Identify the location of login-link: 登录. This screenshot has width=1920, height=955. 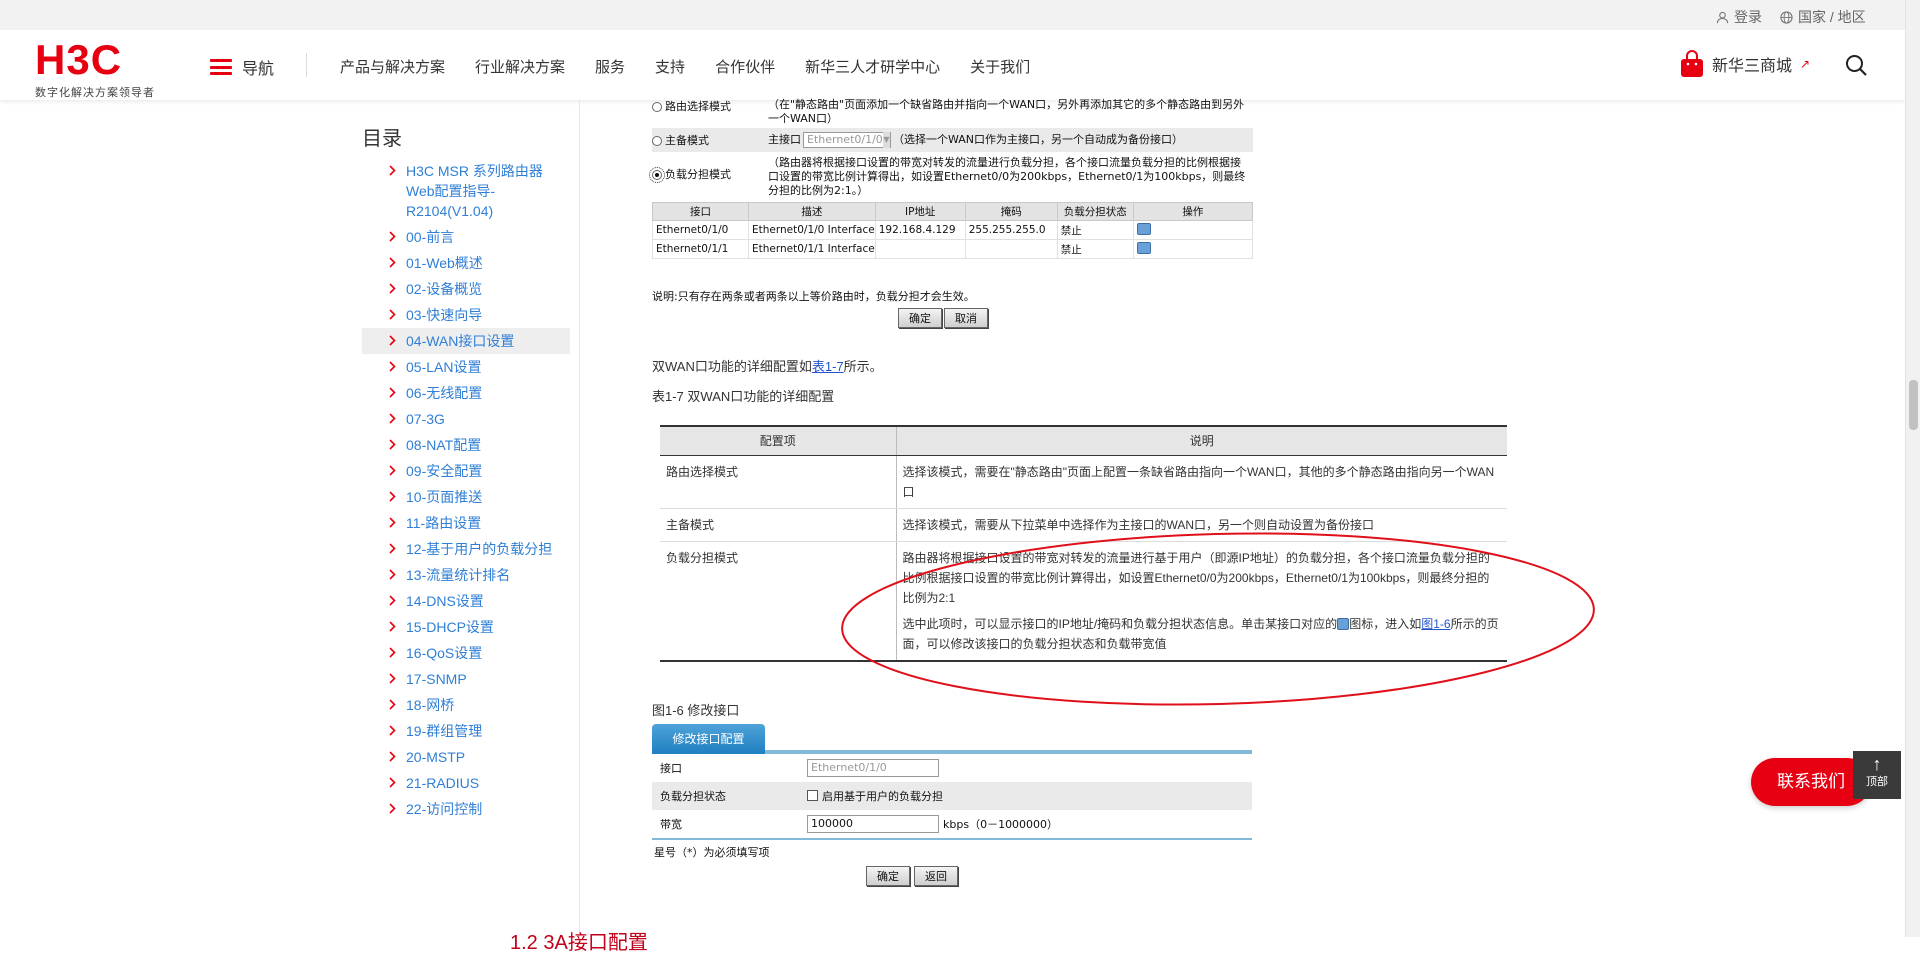
(1739, 17).